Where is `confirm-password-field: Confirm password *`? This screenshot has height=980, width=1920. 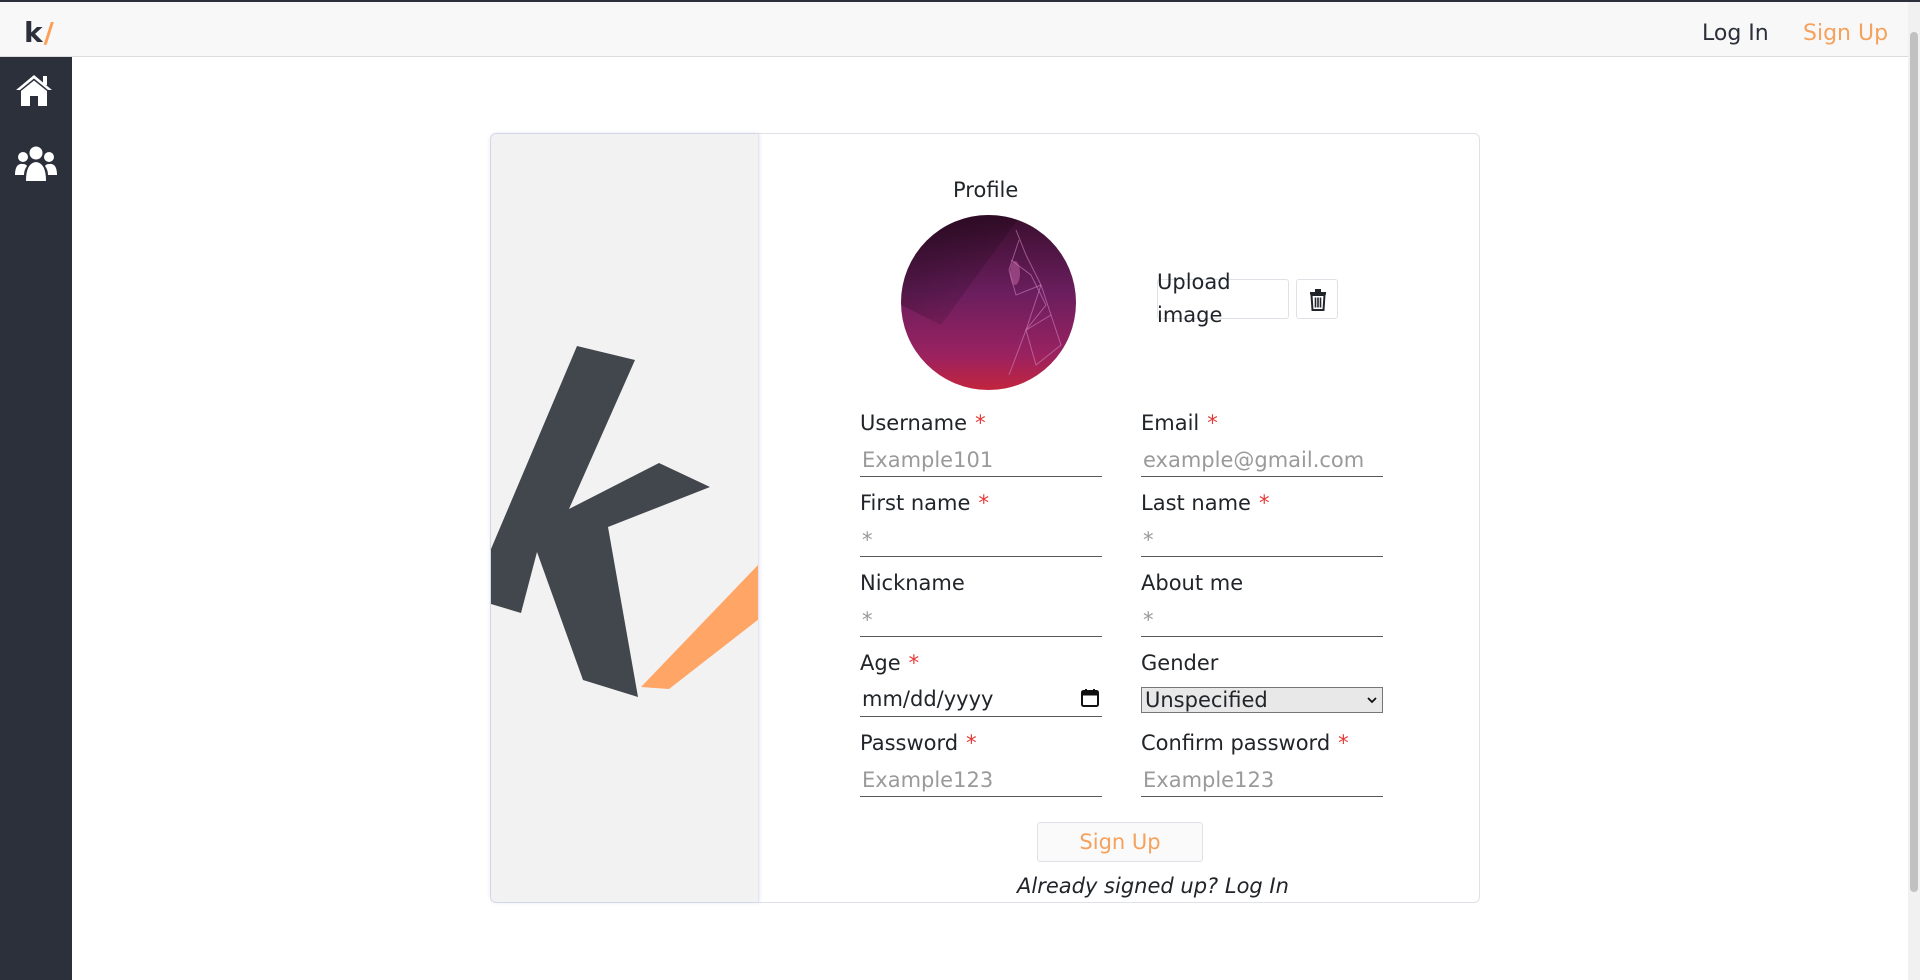 confirm-password-field: Confirm password * is located at coordinates (1262, 764).